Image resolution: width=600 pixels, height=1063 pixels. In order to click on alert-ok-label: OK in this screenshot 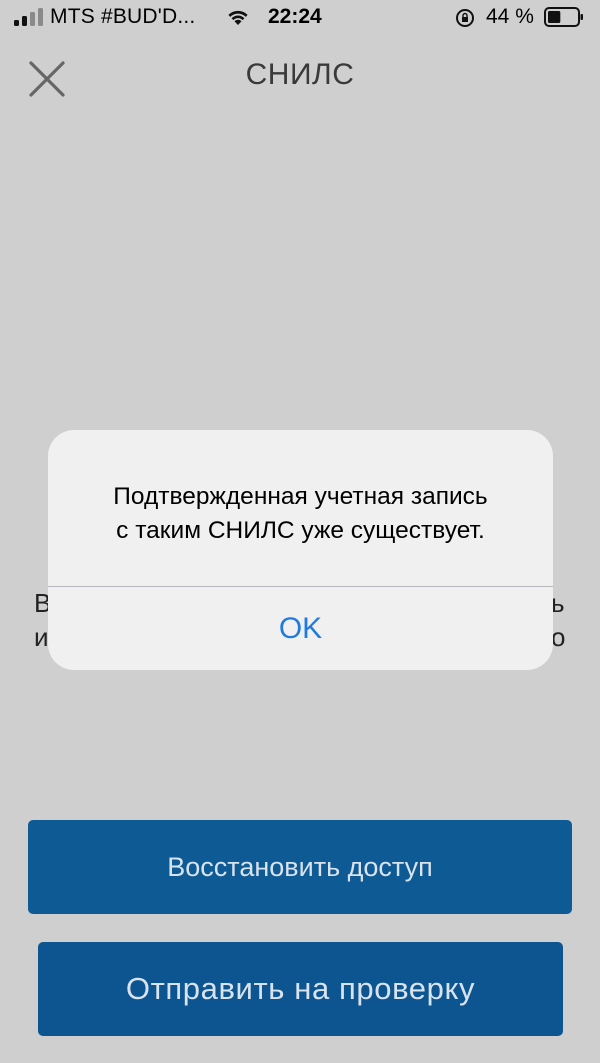, I will do `click(300, 628)`.